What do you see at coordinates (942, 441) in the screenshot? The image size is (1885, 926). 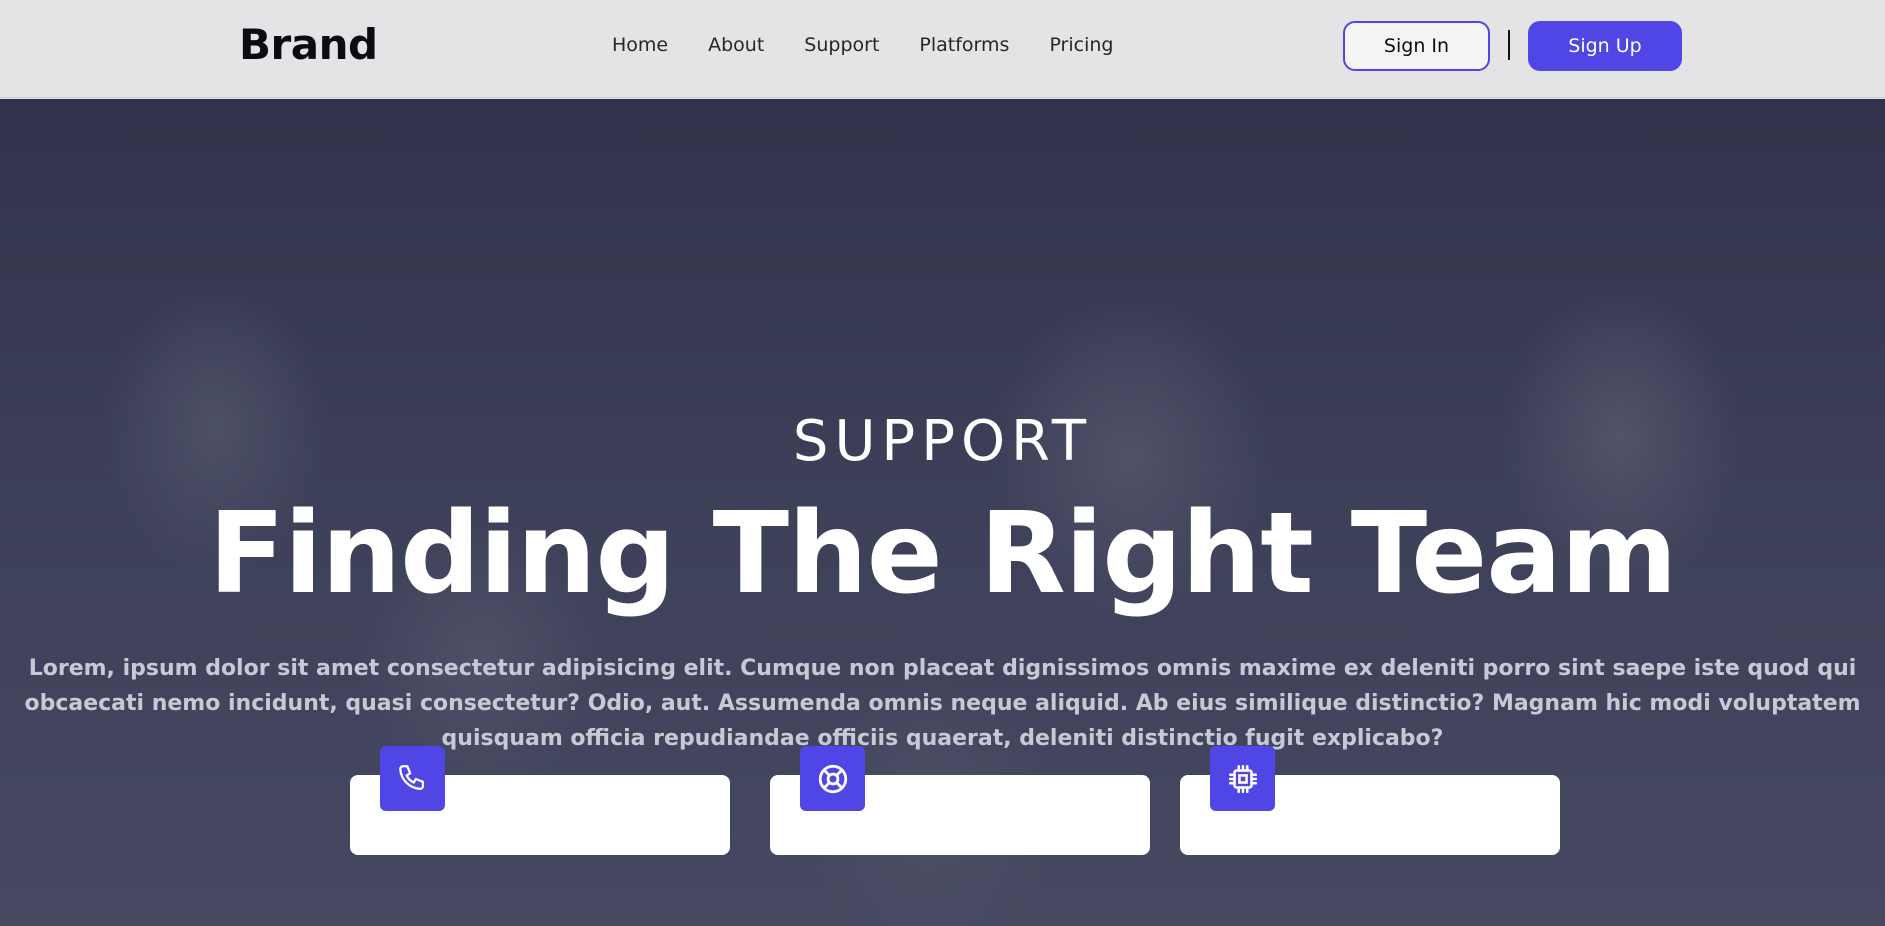 I see `hero-kicker: SUPPORT` at bounding box center [942, 441].